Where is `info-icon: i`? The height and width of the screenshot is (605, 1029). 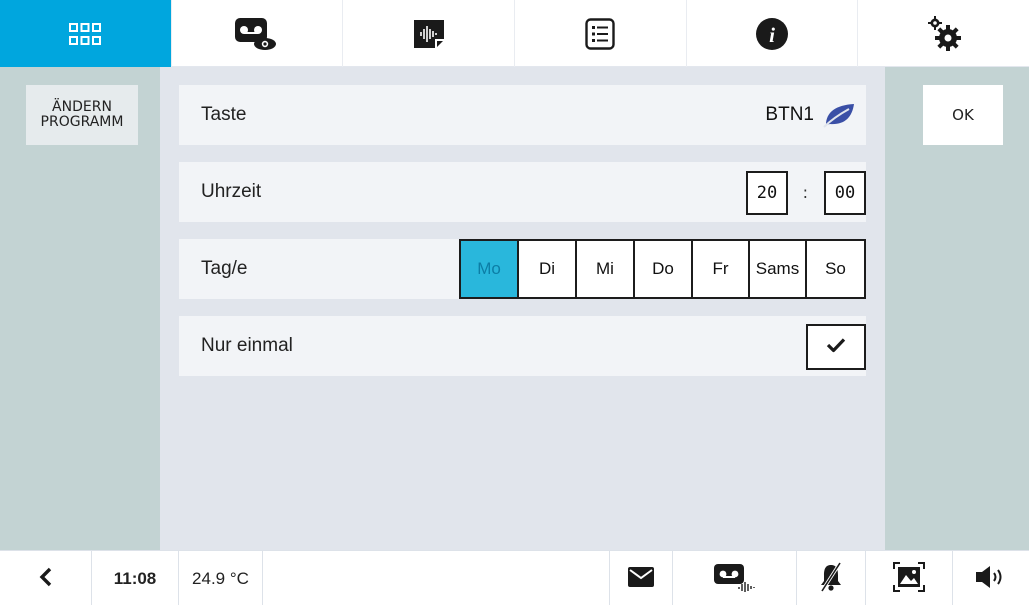 info-icon: i is located at coordinates (772, 34).